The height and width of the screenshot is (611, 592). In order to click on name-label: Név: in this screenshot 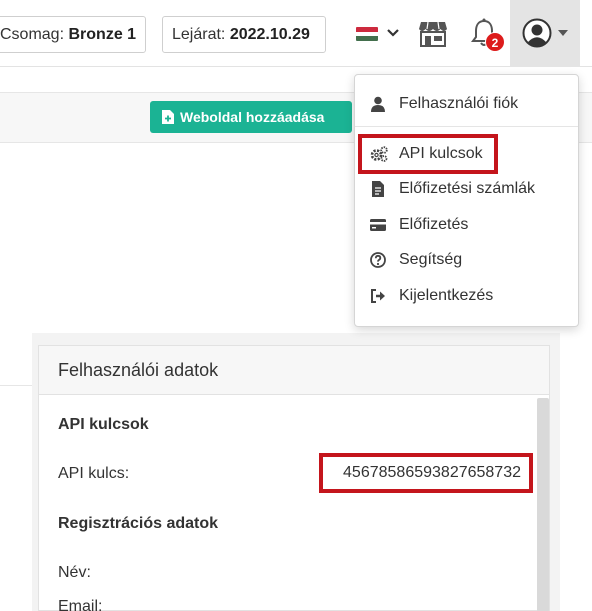, I will do `click(74, 572)`.